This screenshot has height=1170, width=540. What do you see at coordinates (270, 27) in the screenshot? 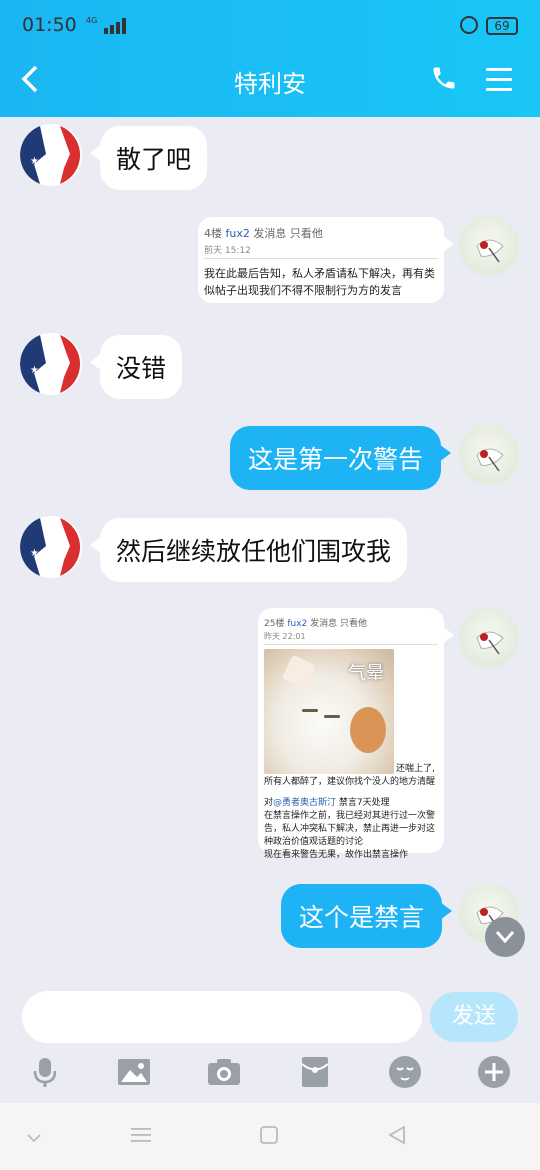
I see `status-bar: 01:50 4G 69` at bounding box center [270, 27].